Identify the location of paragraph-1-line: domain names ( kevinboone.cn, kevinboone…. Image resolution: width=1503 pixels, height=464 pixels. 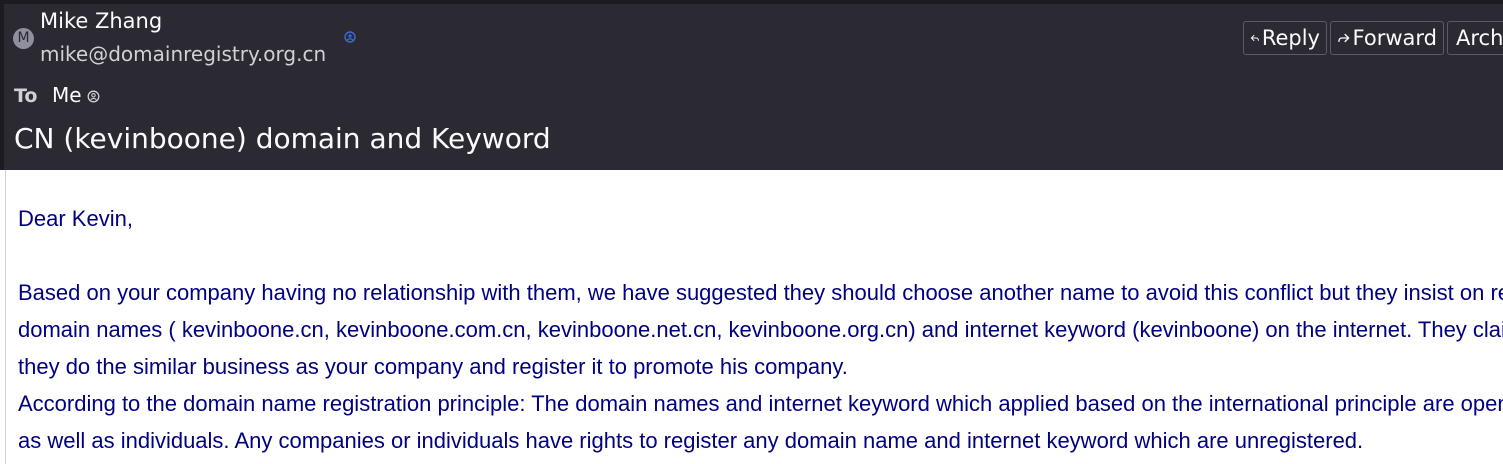
(760, 329).